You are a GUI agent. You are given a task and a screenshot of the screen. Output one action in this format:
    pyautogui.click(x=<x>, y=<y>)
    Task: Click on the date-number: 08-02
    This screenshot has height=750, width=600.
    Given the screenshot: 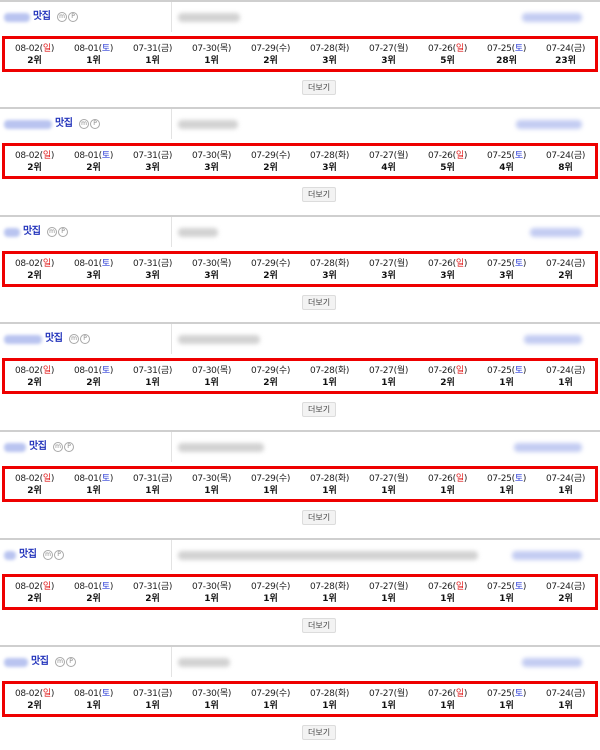 What is the action you would take?
    pyautogui.click(x=27, y=479)
    